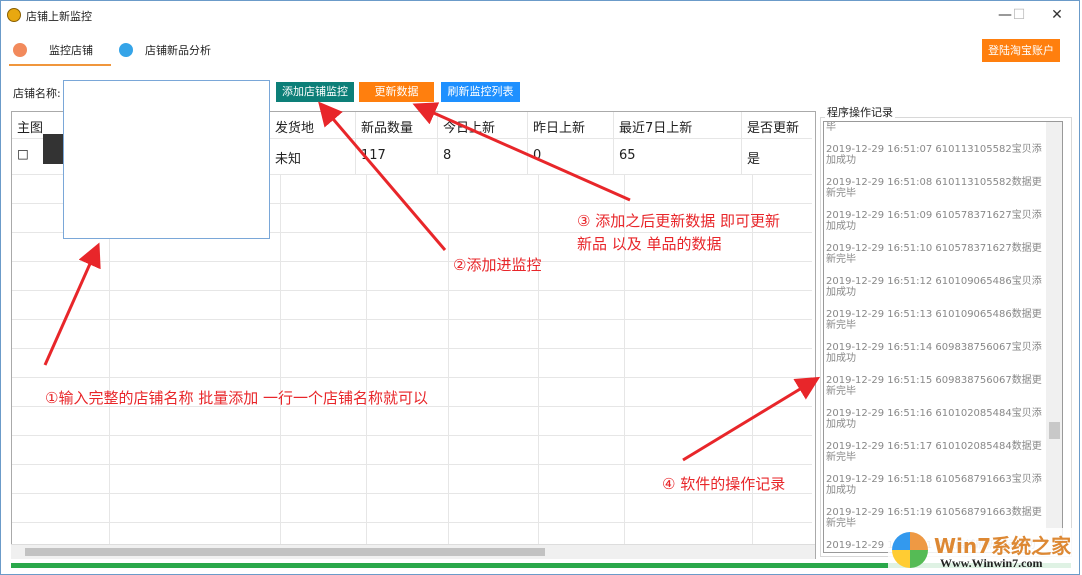 This screenshot has width=1082, height=575. What do you see at coordinates (678, 221) in the screenshot?
I see `annotation-3-line1: ③ 添加之后更新数据 即可更新` at bounding box center [678, 221].